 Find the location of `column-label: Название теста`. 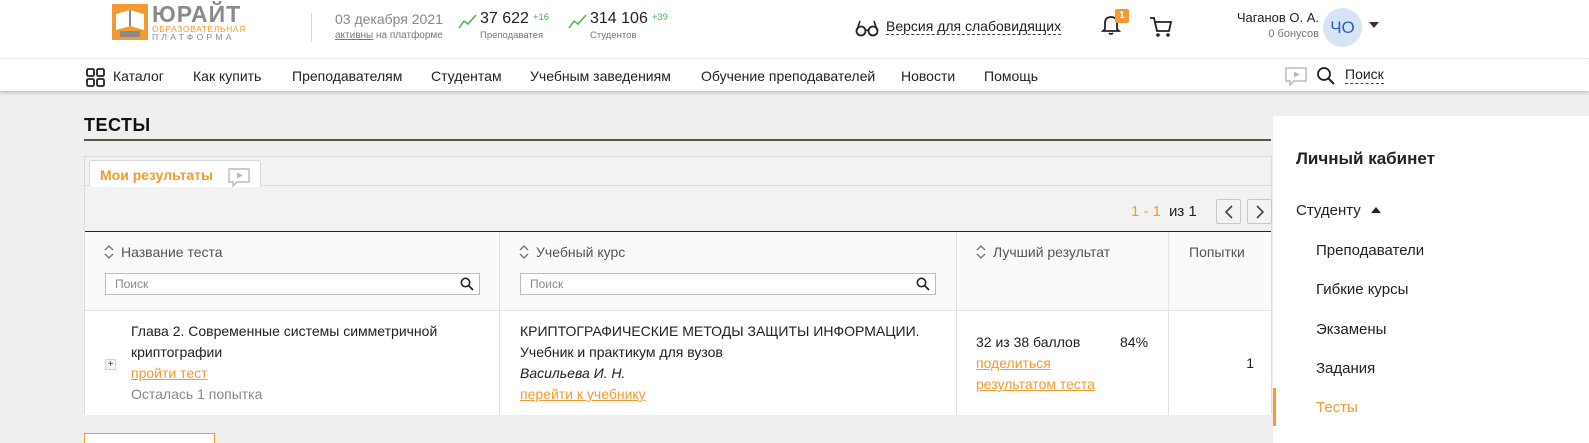

column-label: Название теста is located at coordinates (172, 252).